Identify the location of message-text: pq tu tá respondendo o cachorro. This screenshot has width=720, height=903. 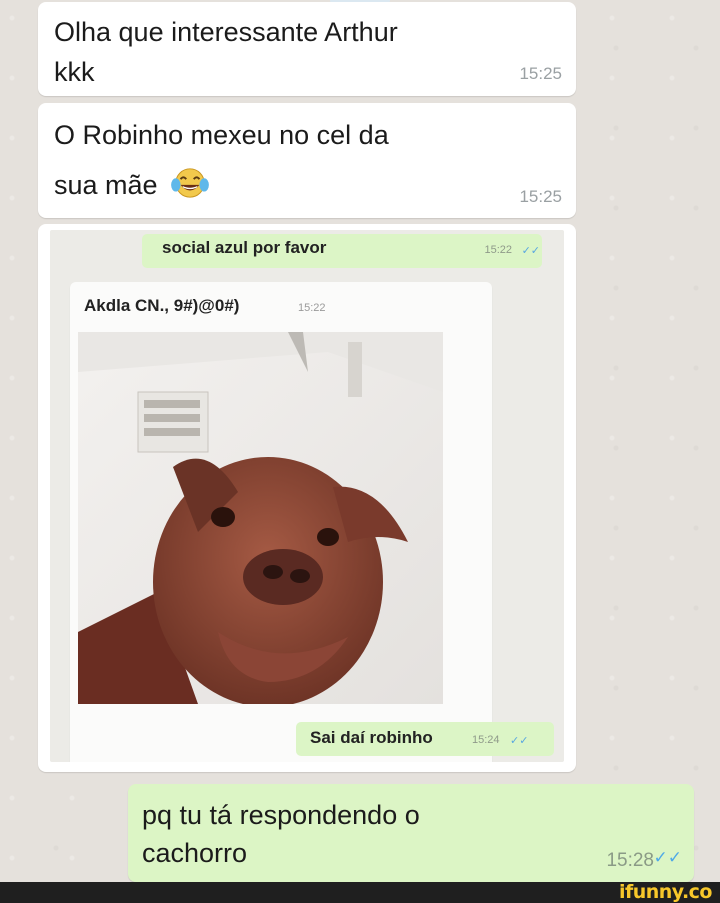
(362, 834).